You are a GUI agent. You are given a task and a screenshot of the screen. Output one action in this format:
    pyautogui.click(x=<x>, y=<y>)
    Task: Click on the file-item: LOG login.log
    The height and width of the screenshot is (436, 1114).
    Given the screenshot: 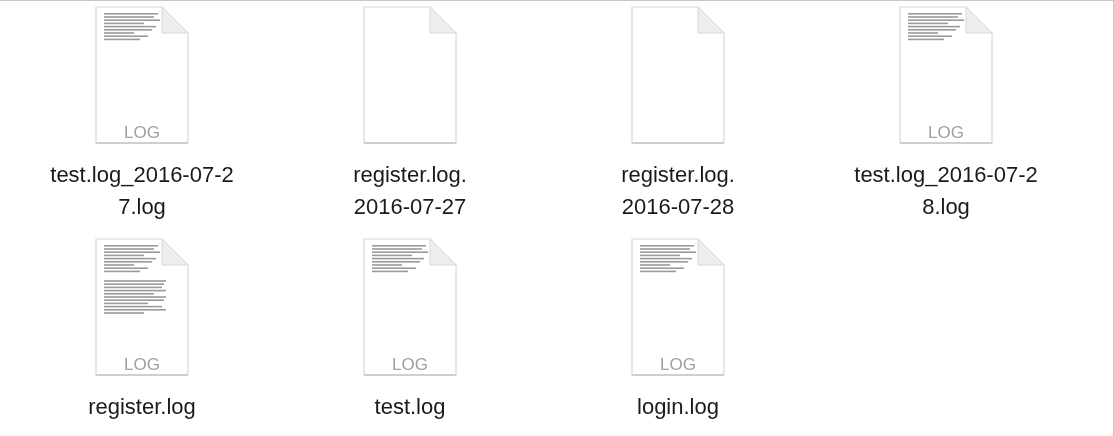 What is the action you would take?
    pyautogui.click(x=678, y=336)
    